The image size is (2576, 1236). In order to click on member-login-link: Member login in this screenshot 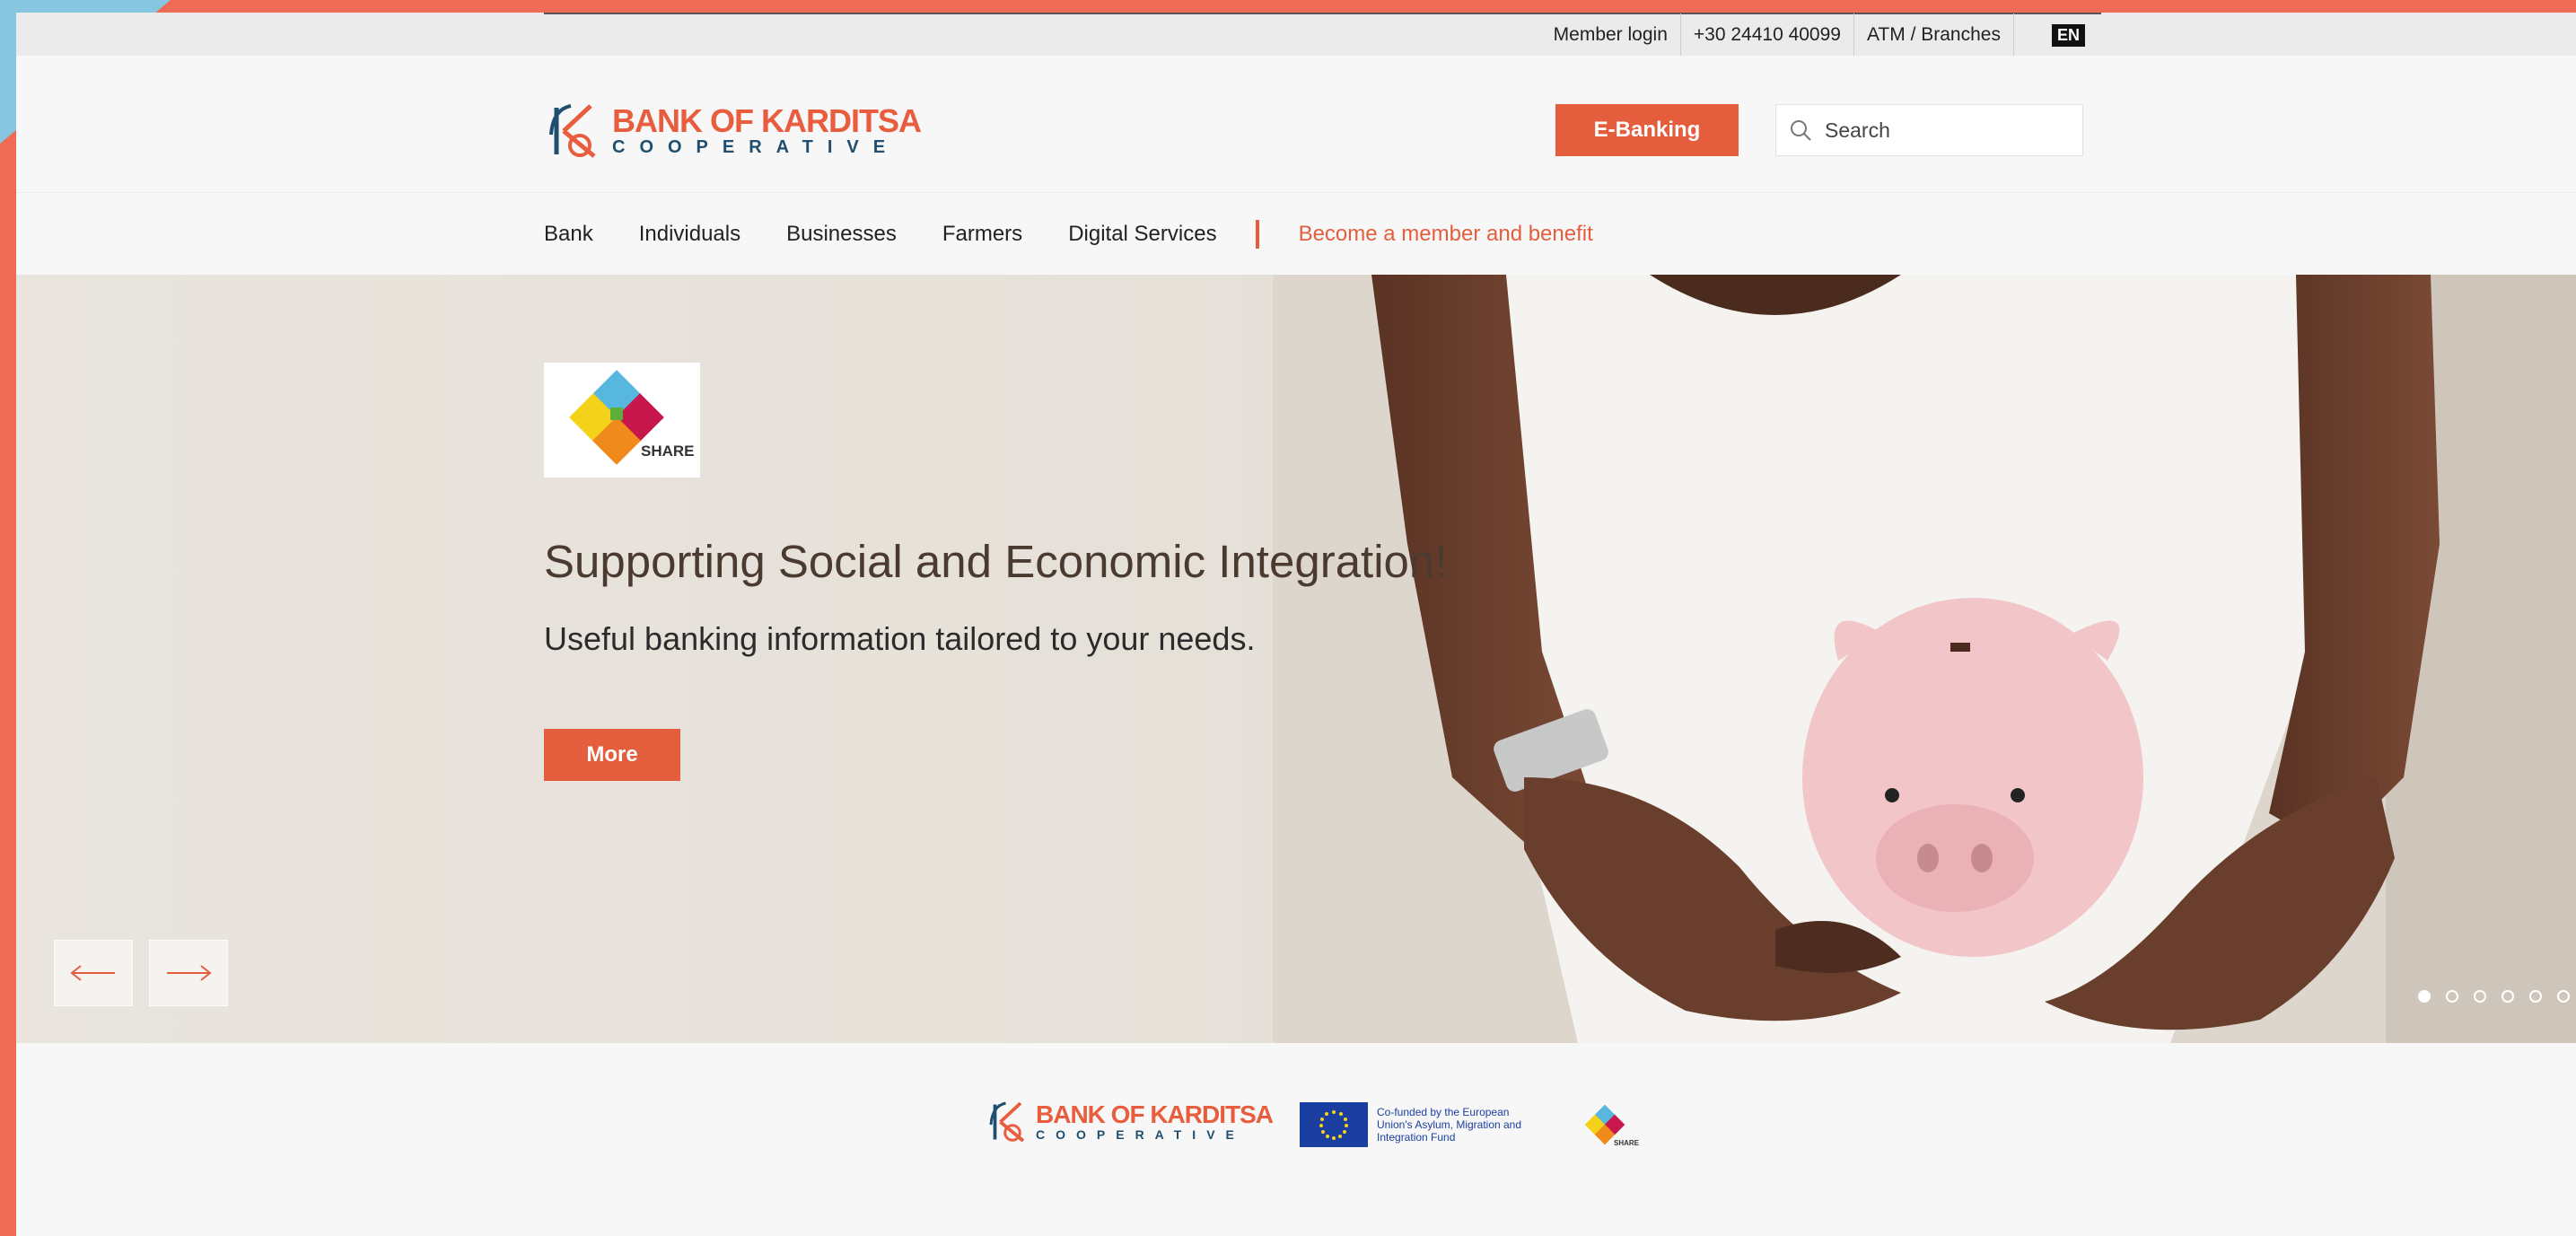, I will do `click(1611, 35)`.